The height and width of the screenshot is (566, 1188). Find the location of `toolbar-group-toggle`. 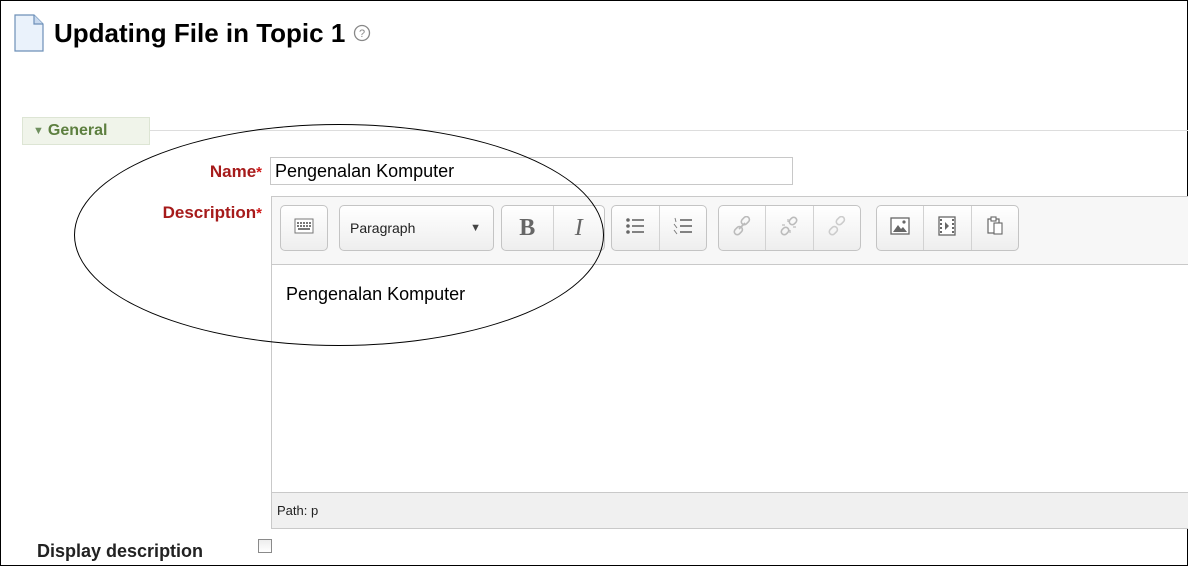

toolbar-group-toggle is located at coordinates (304, 228).